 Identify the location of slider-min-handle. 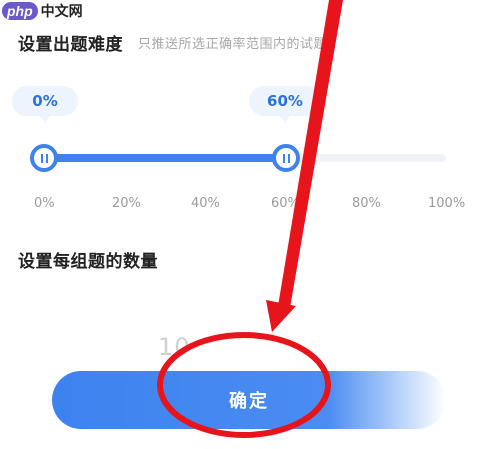
(44, 158).